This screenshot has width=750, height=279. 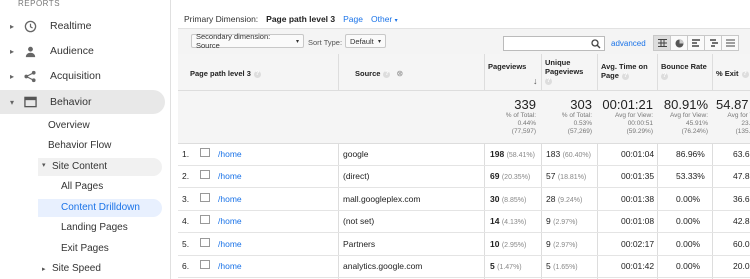 What do you see at coordinates (507, 66) in the screenshot?
I see `column-header-pageviews: Pageviews` at bounding box center [507, 66].